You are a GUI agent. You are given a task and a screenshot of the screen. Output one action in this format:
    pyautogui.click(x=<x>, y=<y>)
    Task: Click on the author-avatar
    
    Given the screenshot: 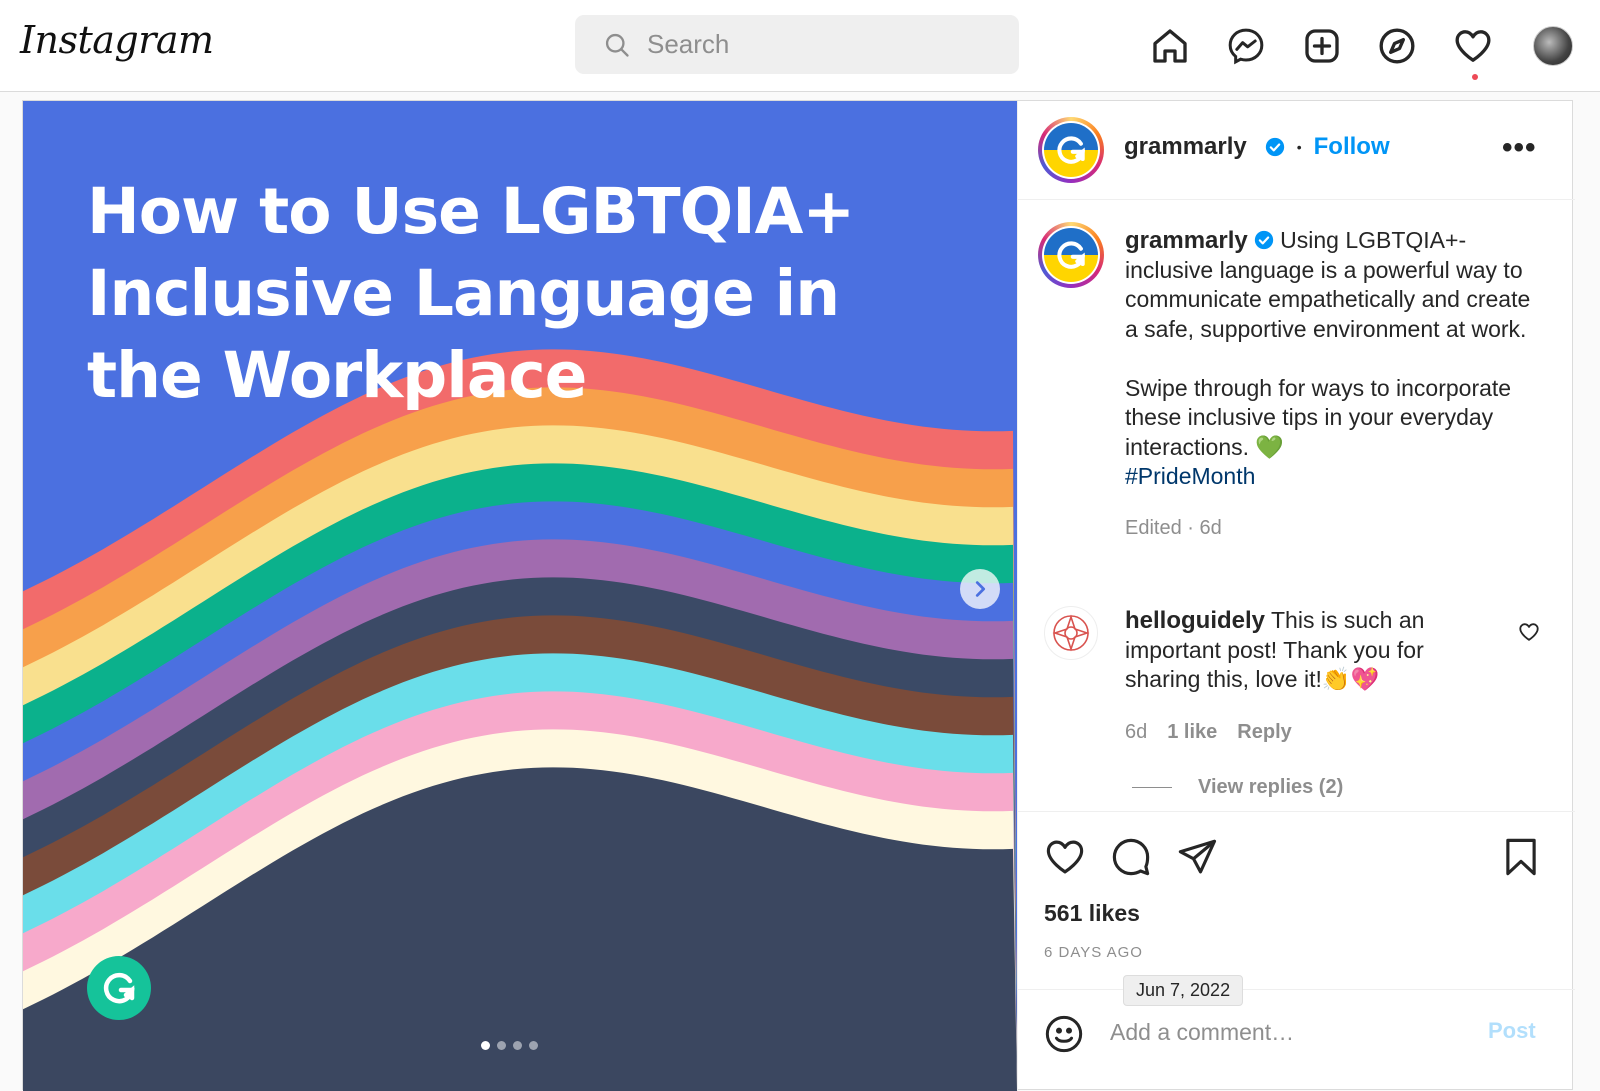 What is the action you would take?
    pyautogui.click(x=1071, y=150)
    